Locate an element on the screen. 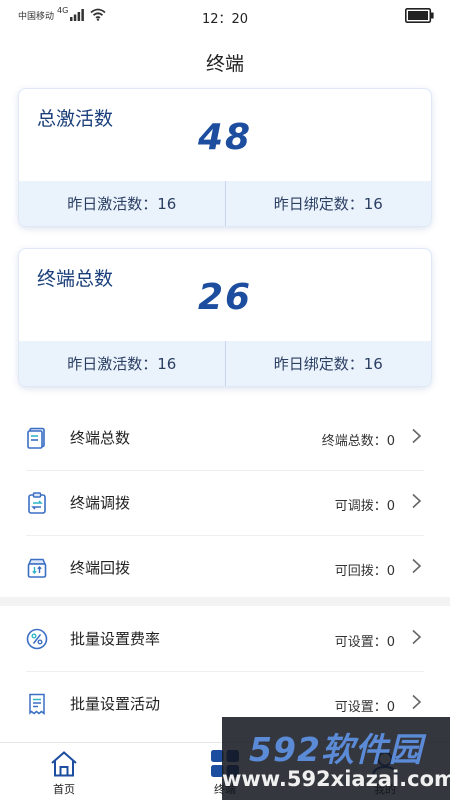  return-box-icon is located at coordinates (37, 568).